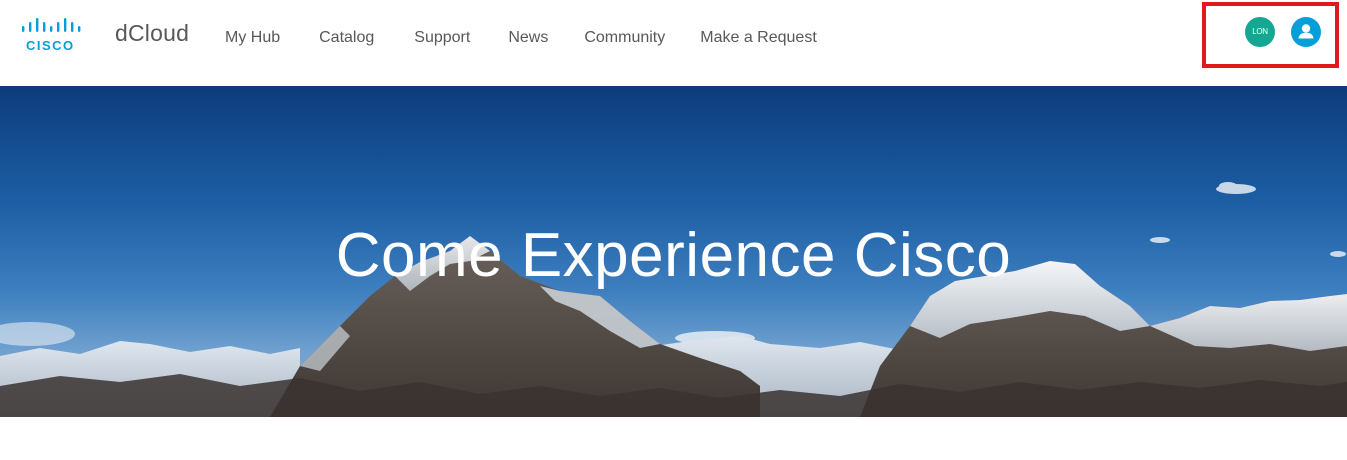  I want to click on user-avatar-button, so click(1306, 32).